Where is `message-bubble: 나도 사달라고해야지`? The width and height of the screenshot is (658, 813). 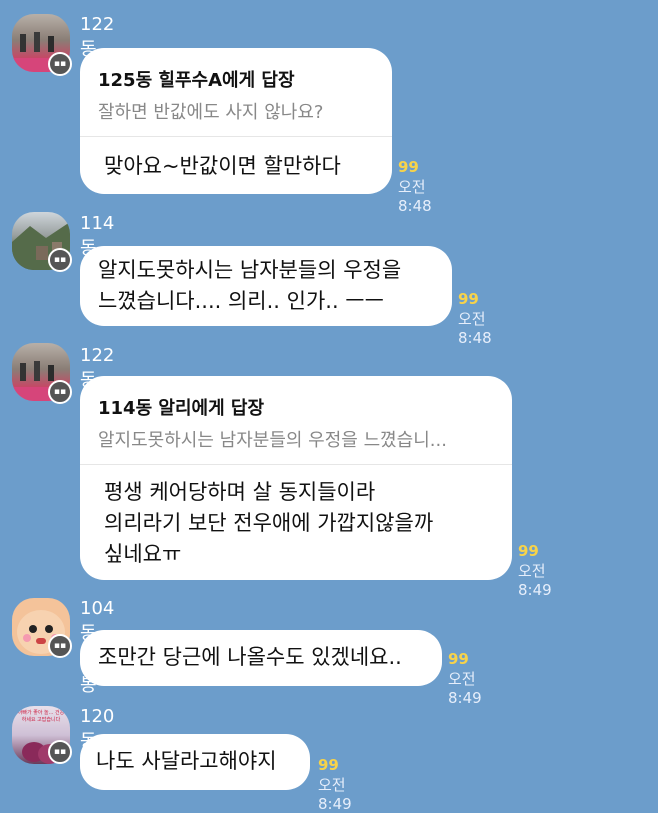 message-bubble: 나도 사달라고해야지 is located at coordinates (195, 762).